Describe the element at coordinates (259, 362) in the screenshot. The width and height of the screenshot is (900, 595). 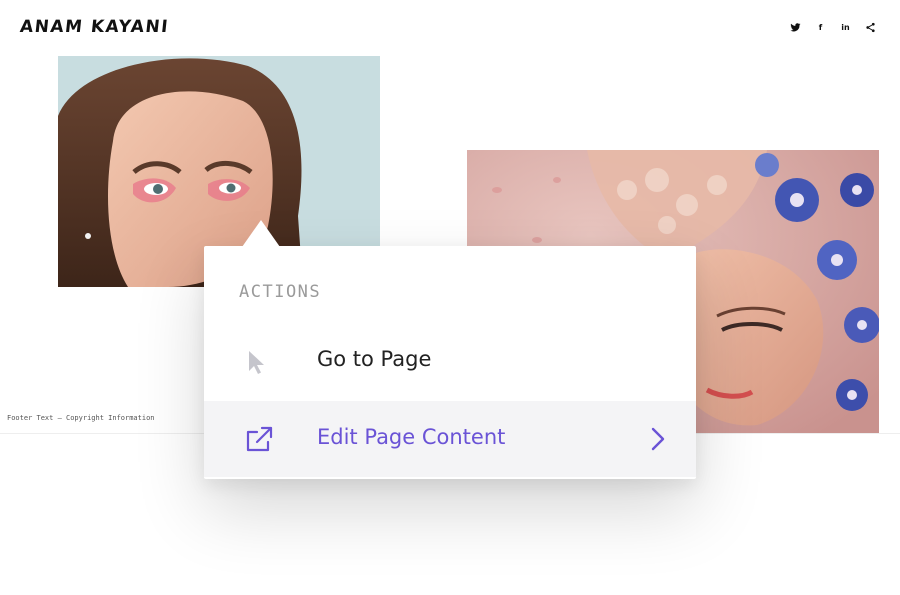
I see `cursor-pointer-icon` at that location.